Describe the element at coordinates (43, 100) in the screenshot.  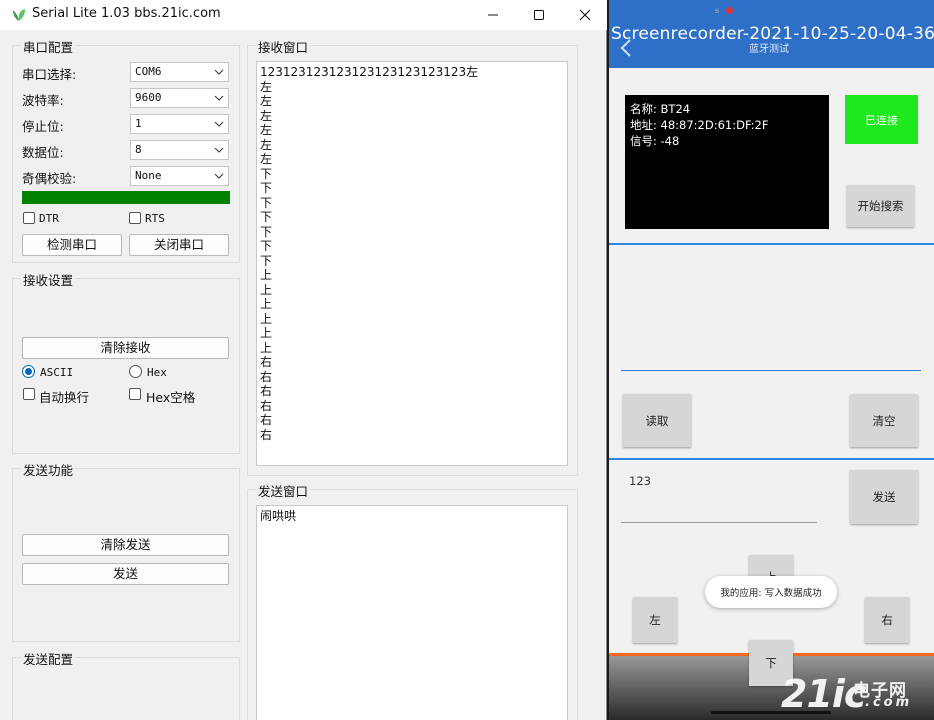
I see `baud-label: 波特率:` at that location.